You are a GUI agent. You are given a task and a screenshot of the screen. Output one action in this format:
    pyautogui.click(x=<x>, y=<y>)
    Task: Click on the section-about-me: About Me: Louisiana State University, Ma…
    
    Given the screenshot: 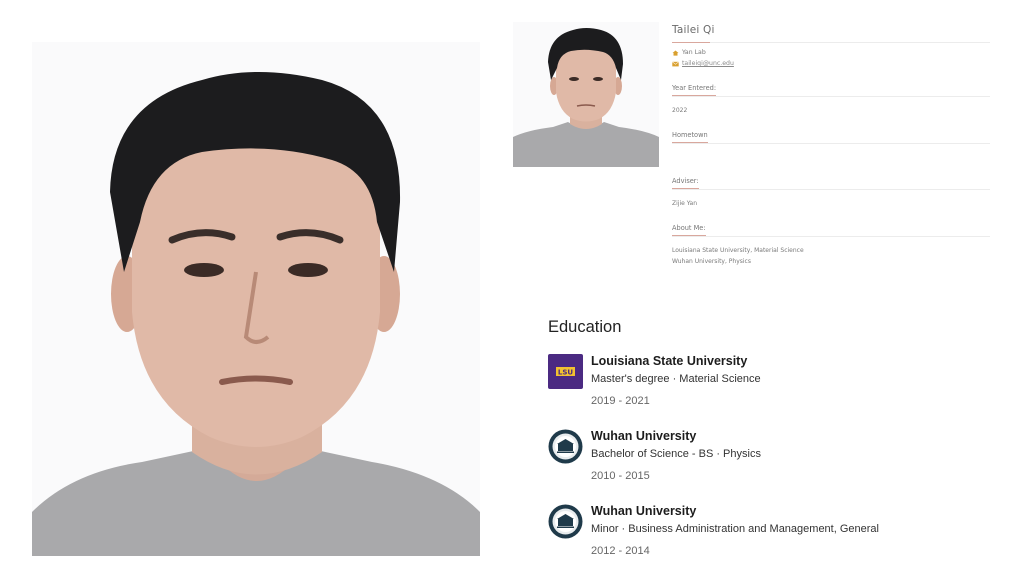 What is the action you would take?
    pyautogui.click(x=831, y=245)
    